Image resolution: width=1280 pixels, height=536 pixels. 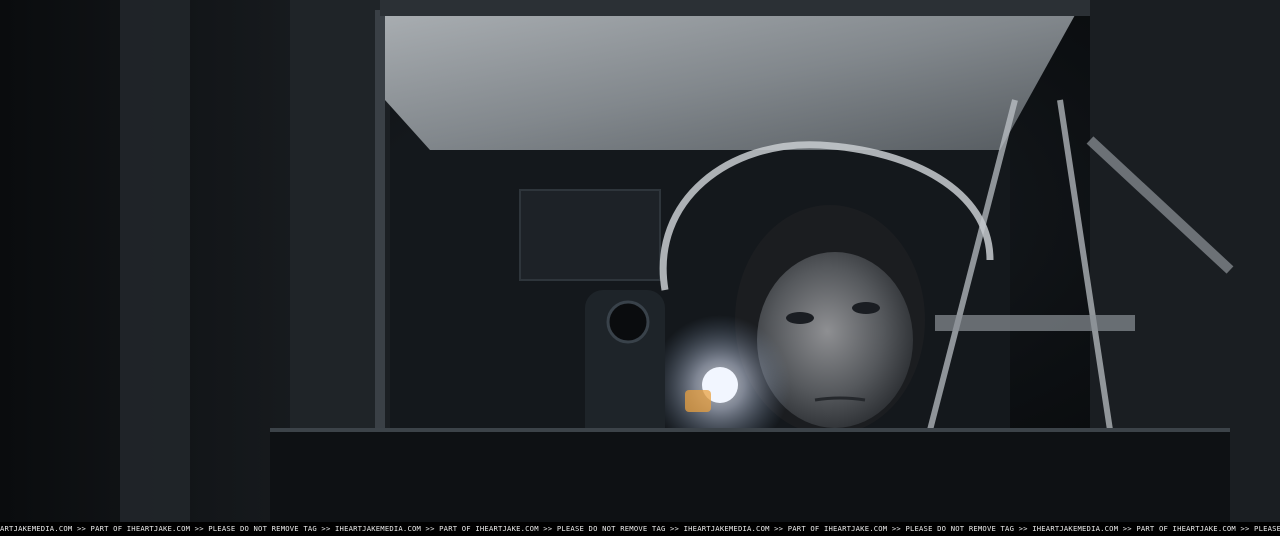 What do you see at coordinates (730, 82) in the screenshot?
I see `ceiling-panel` at bounding box center [730, 82].